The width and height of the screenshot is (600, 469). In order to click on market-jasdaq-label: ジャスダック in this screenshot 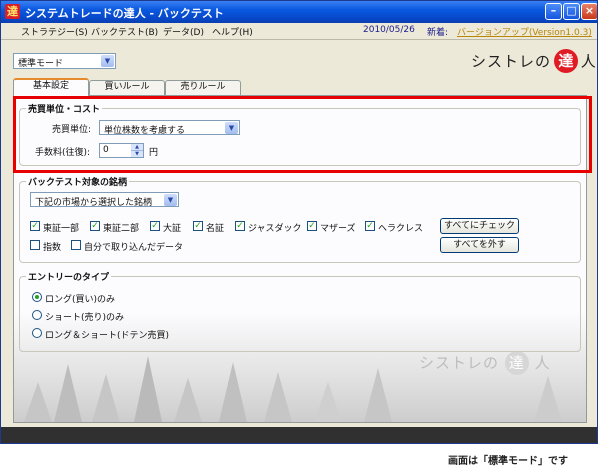, I will do `click(275, 229)`.